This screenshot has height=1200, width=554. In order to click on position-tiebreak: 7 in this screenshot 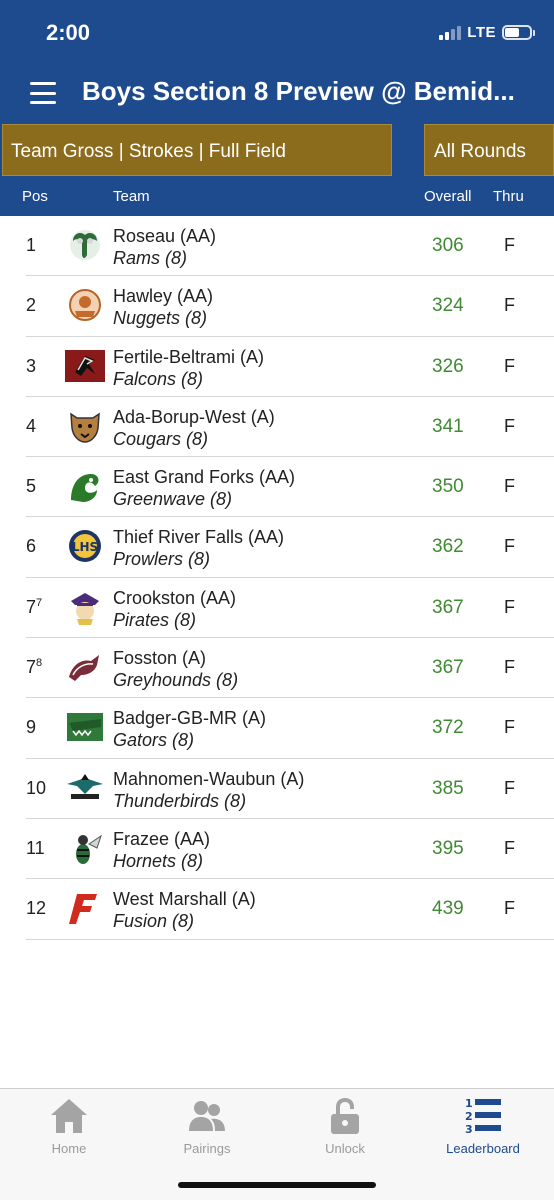, I will do `click(39, 602)`.